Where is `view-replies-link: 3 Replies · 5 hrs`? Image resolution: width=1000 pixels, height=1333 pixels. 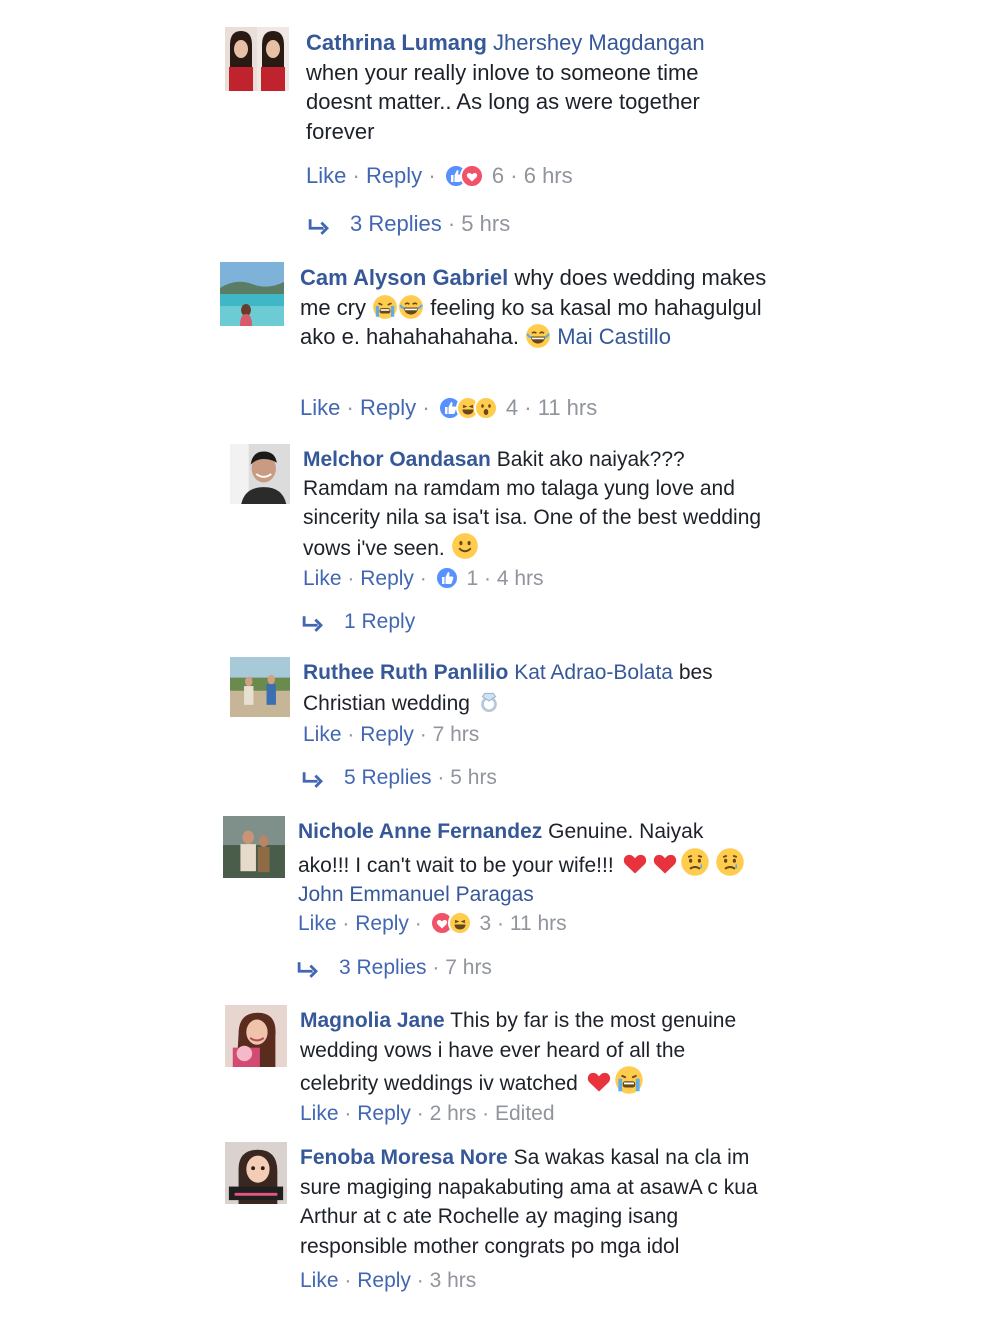 view-replies-link: 3 Replies · 5 hrs is located at coordinates (408, 224).